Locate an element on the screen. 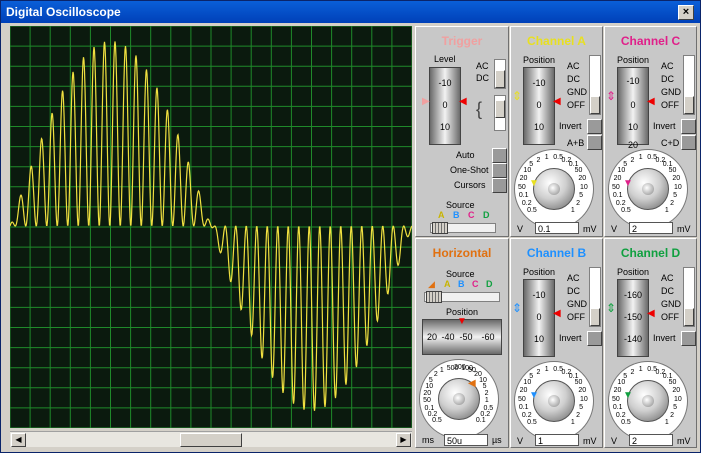  trigger-source-b: B is located at coordinates (456, 215).